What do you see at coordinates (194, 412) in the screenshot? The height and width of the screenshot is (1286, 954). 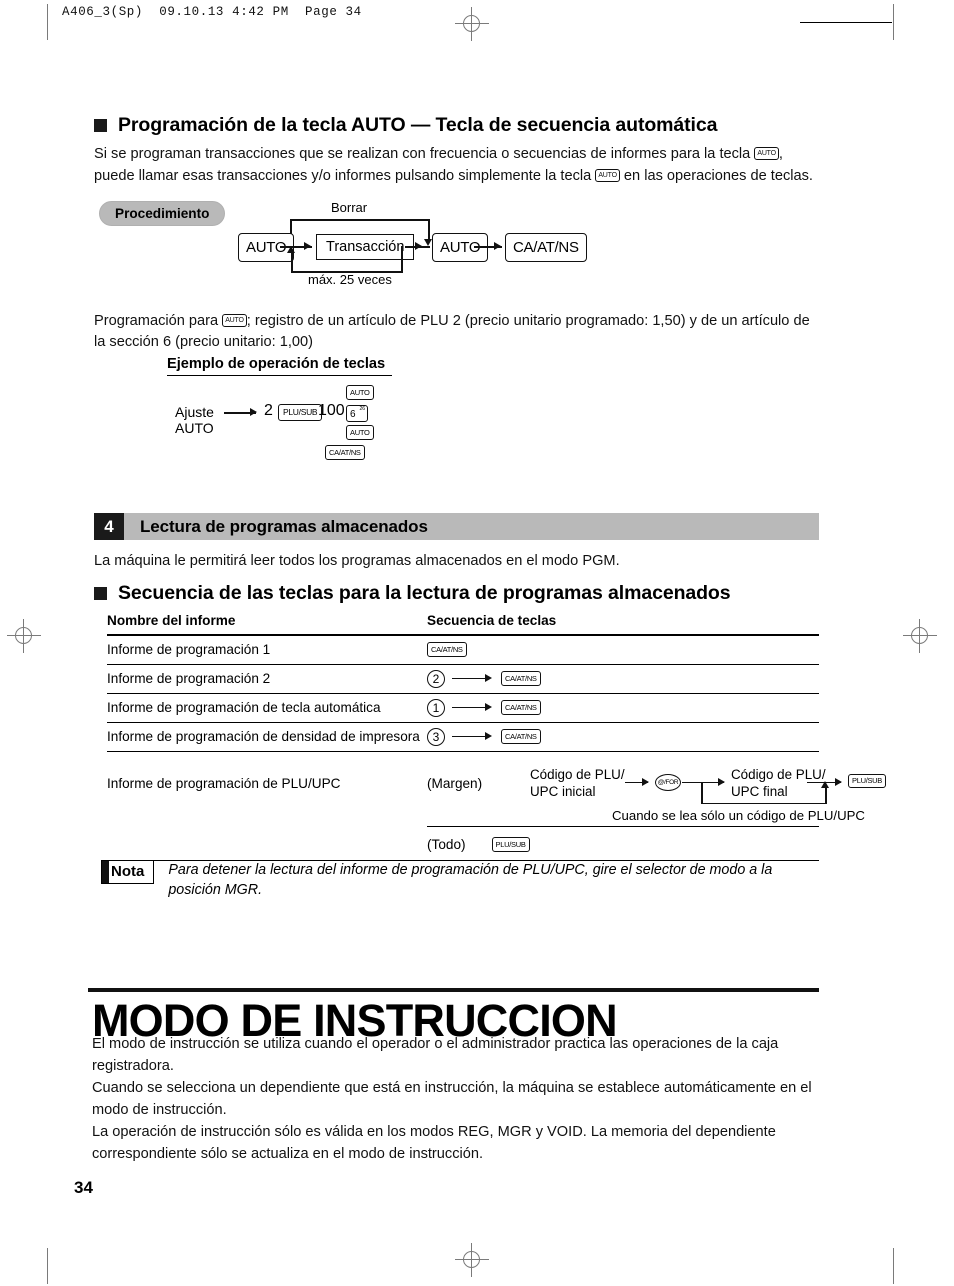 I see `example-adjust-label-line1: Ajuste` at bounding box center [194, 412].